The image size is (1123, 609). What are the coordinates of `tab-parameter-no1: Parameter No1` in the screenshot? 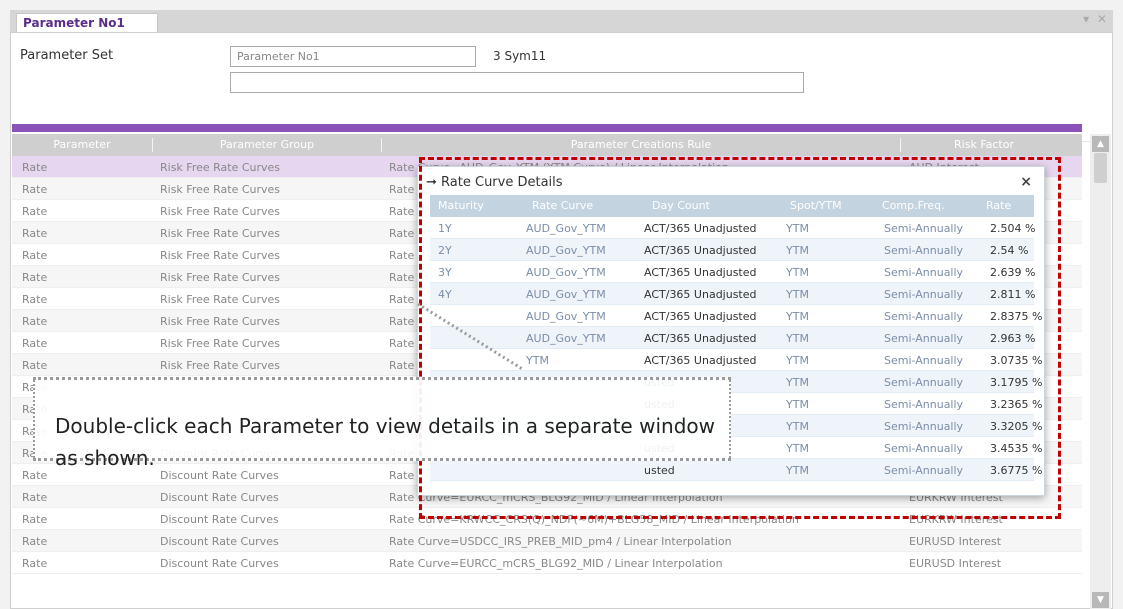 It's located at (87, 22).